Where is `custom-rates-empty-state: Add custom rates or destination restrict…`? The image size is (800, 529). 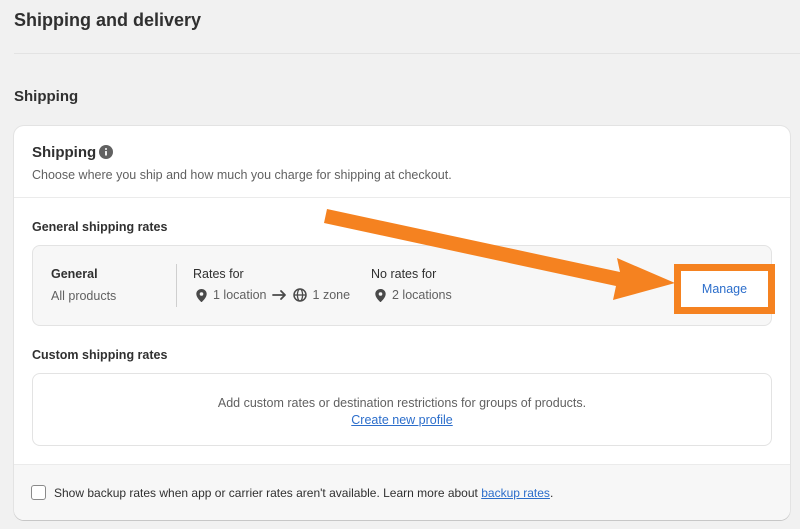 custom-rates-empty-state: Add custom rates or destination restrict… is located at coordinates (402, 409).